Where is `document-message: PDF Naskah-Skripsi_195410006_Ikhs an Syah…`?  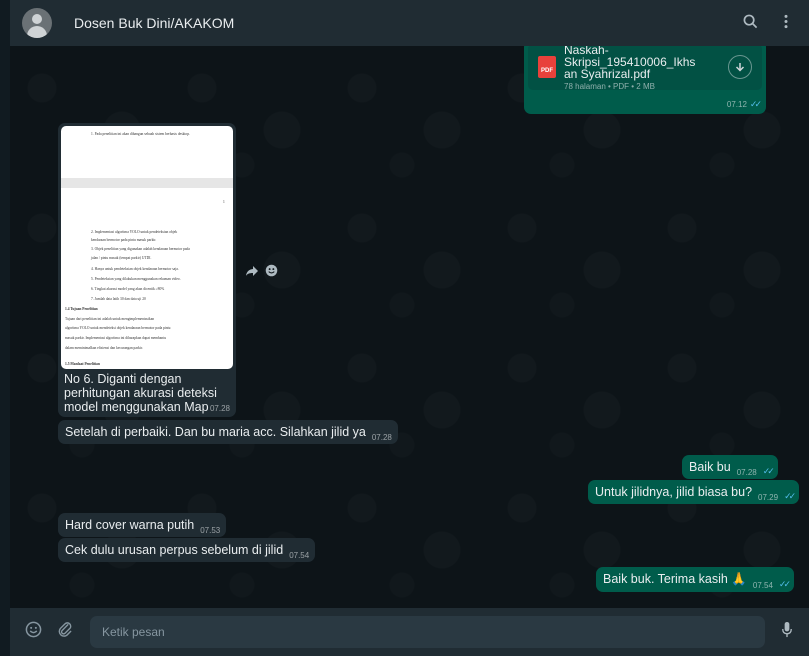 document-message: PDF Naskah-Skripsi_195410006_Ikhs an Syah… is located at coordinates (645, 80).